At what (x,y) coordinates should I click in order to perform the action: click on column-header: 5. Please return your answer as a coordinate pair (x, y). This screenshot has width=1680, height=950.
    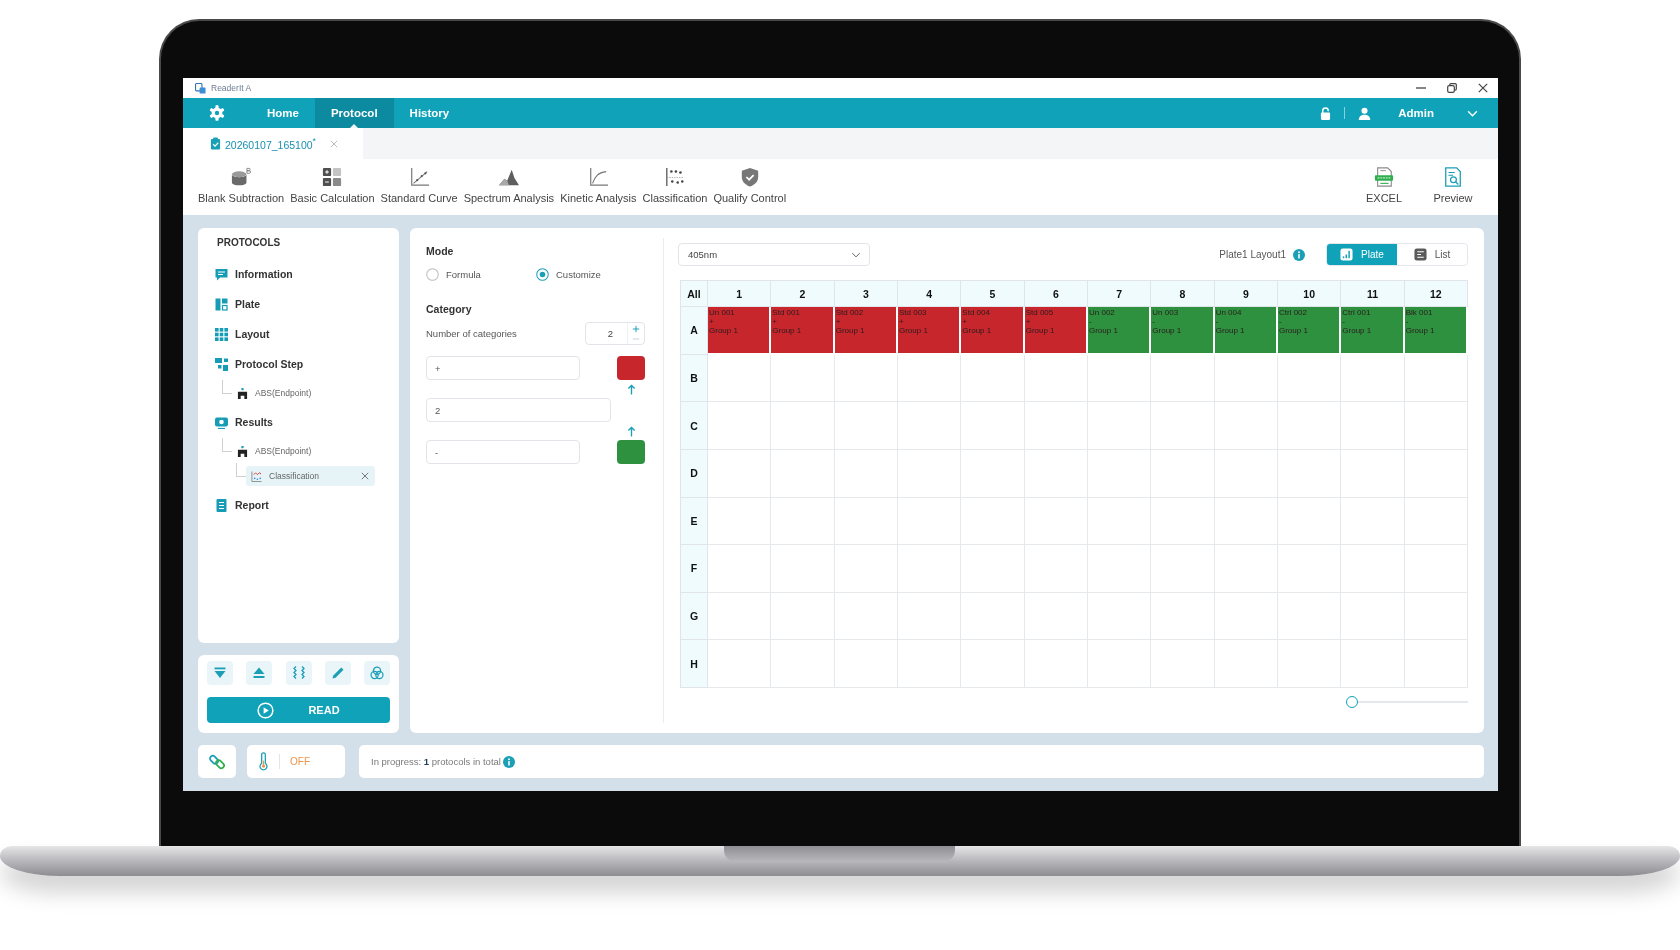
    Looking at the image, I should click on (993, 294).